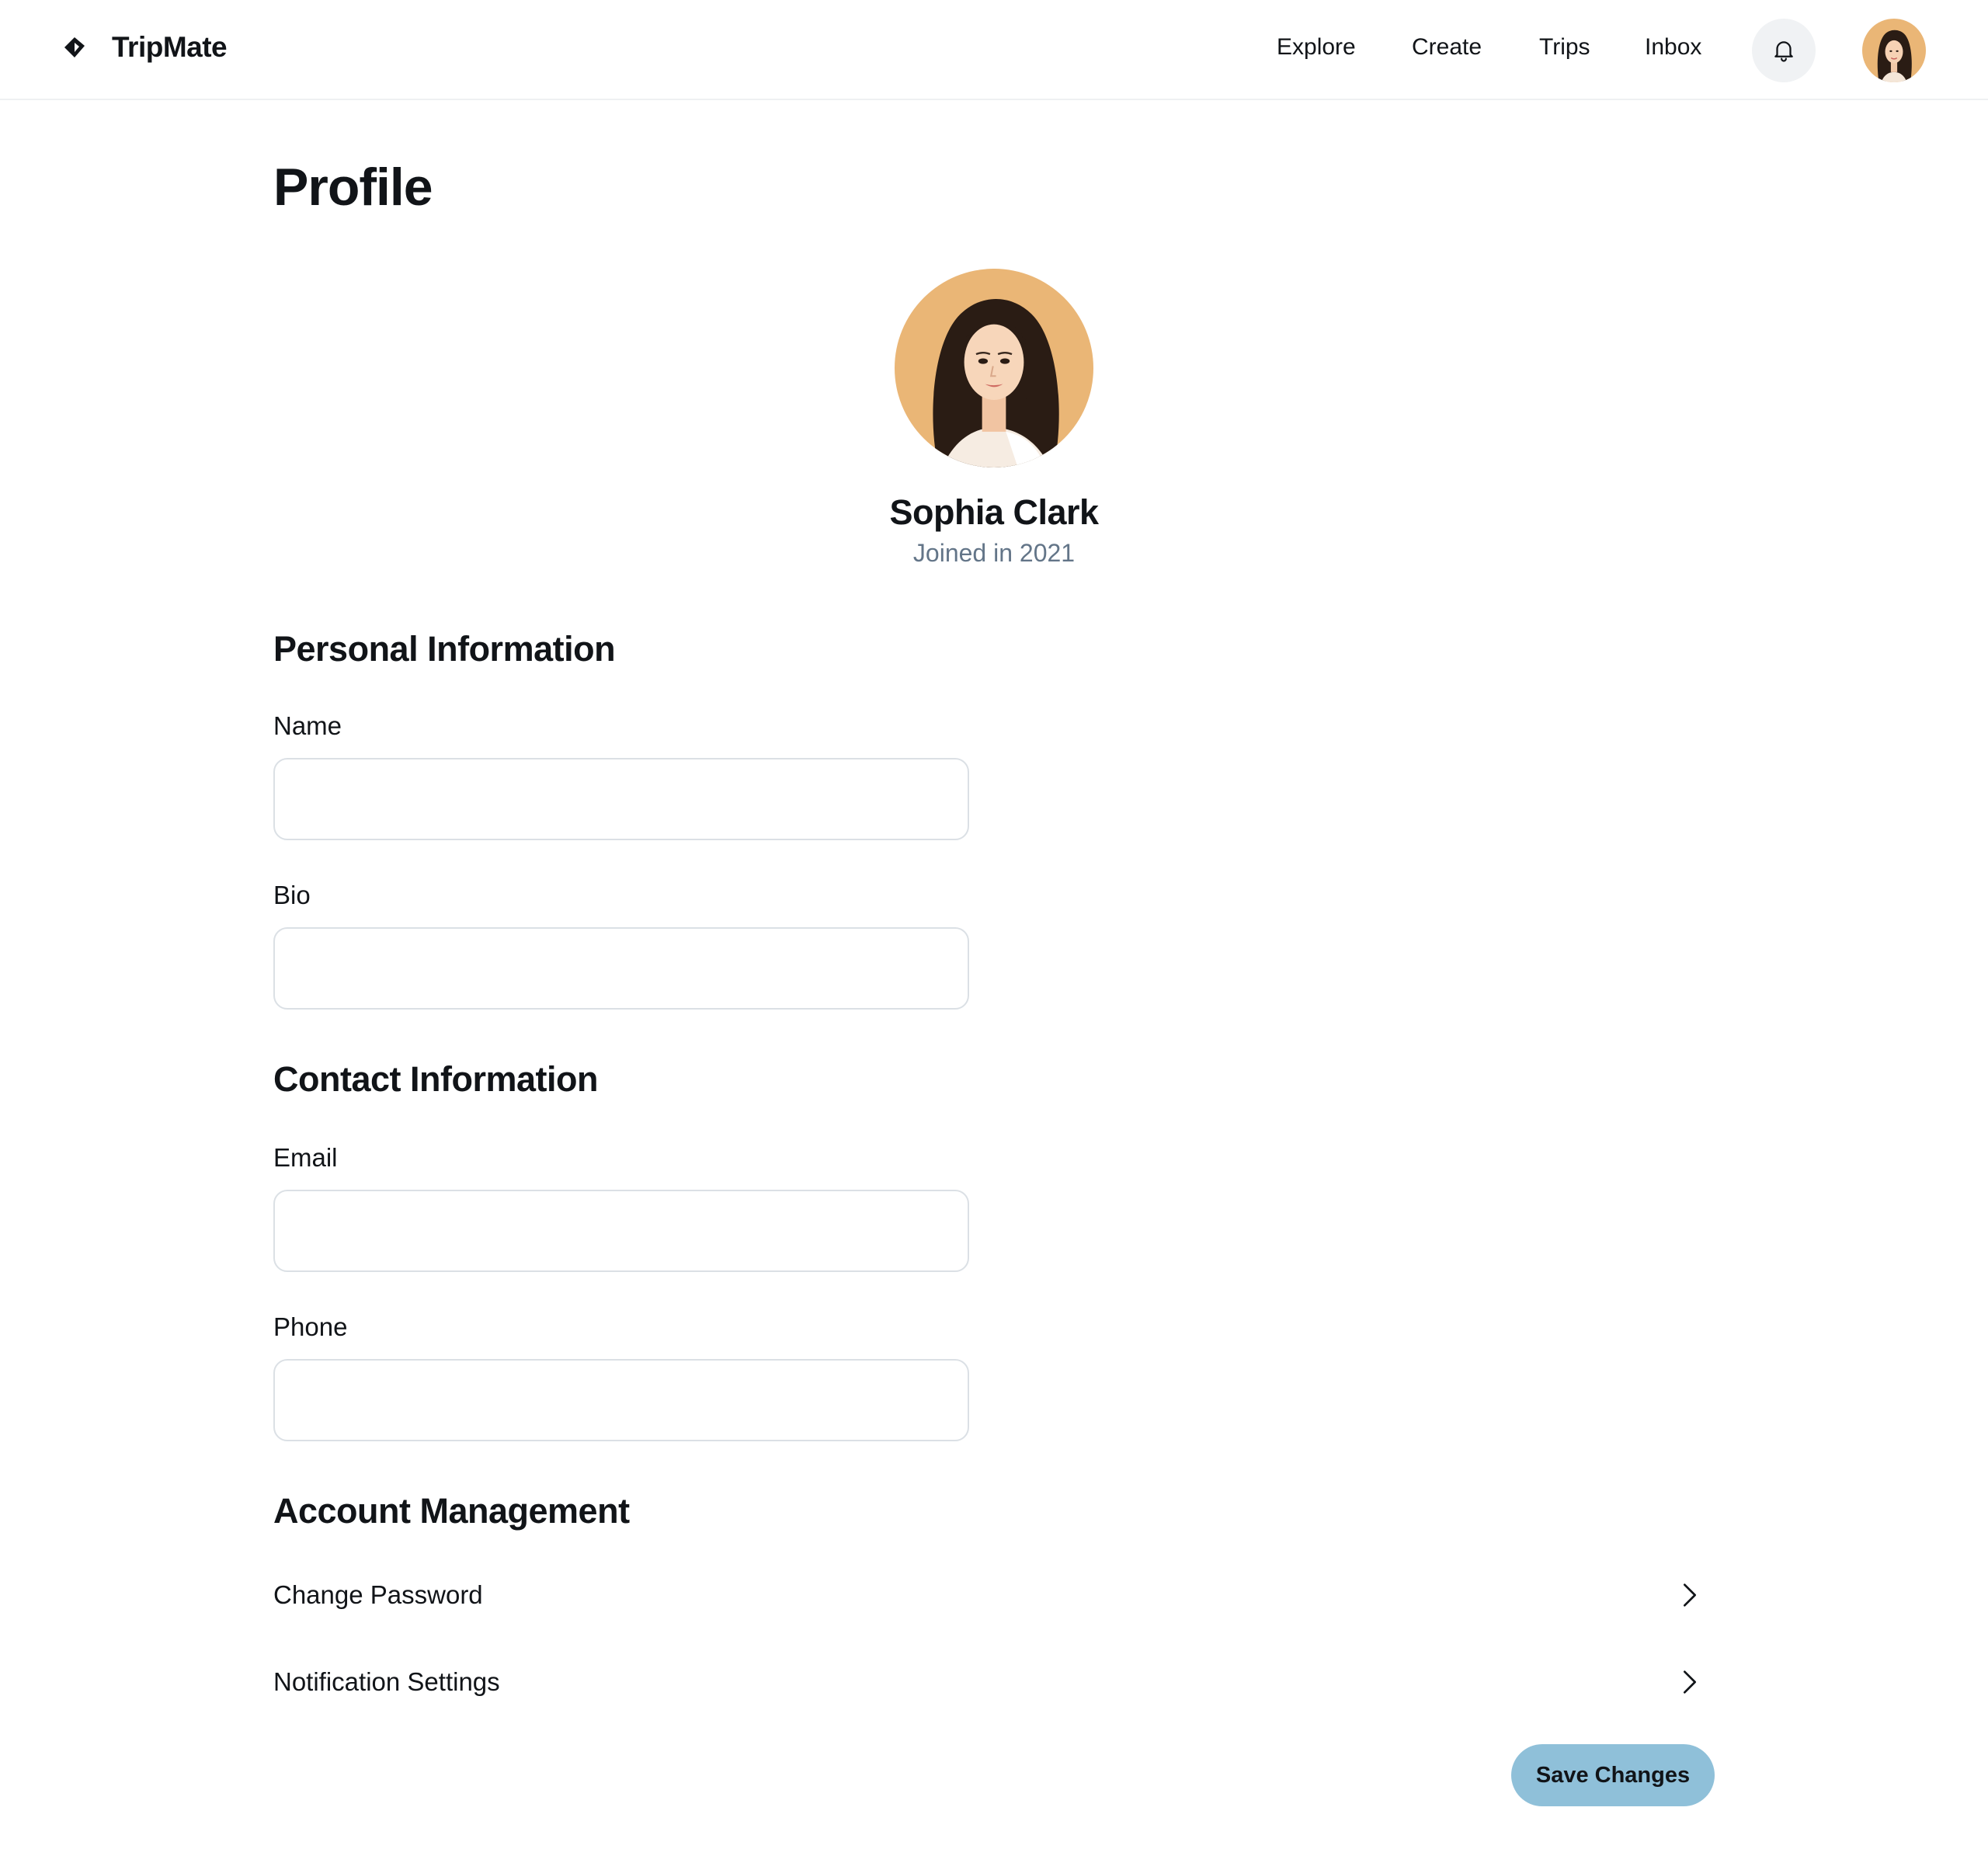 This screenshot has height=1856, width=1988. Describe the element at coordinates (445, 649) in the screenshot. I see `section-title-personal-information: Personal Information` at that location.